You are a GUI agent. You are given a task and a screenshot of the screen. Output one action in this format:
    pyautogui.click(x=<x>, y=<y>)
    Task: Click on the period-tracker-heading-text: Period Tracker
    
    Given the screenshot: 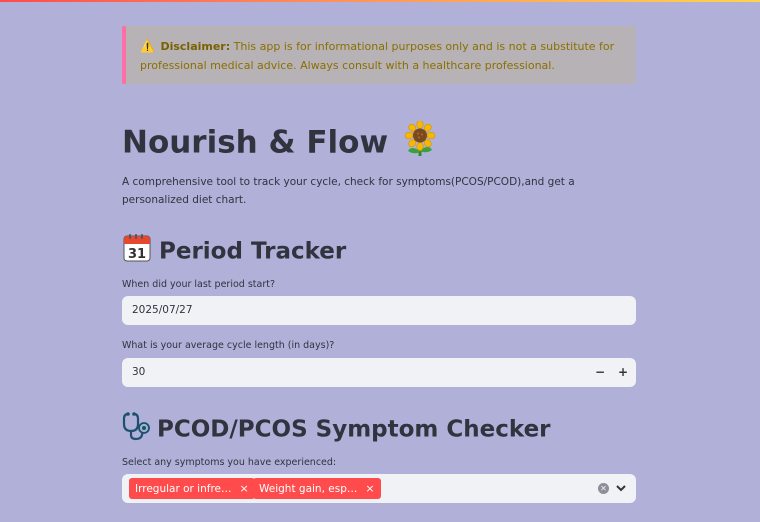 What is the action you would take?
    pyautogui.click(x=253, y=251)
    